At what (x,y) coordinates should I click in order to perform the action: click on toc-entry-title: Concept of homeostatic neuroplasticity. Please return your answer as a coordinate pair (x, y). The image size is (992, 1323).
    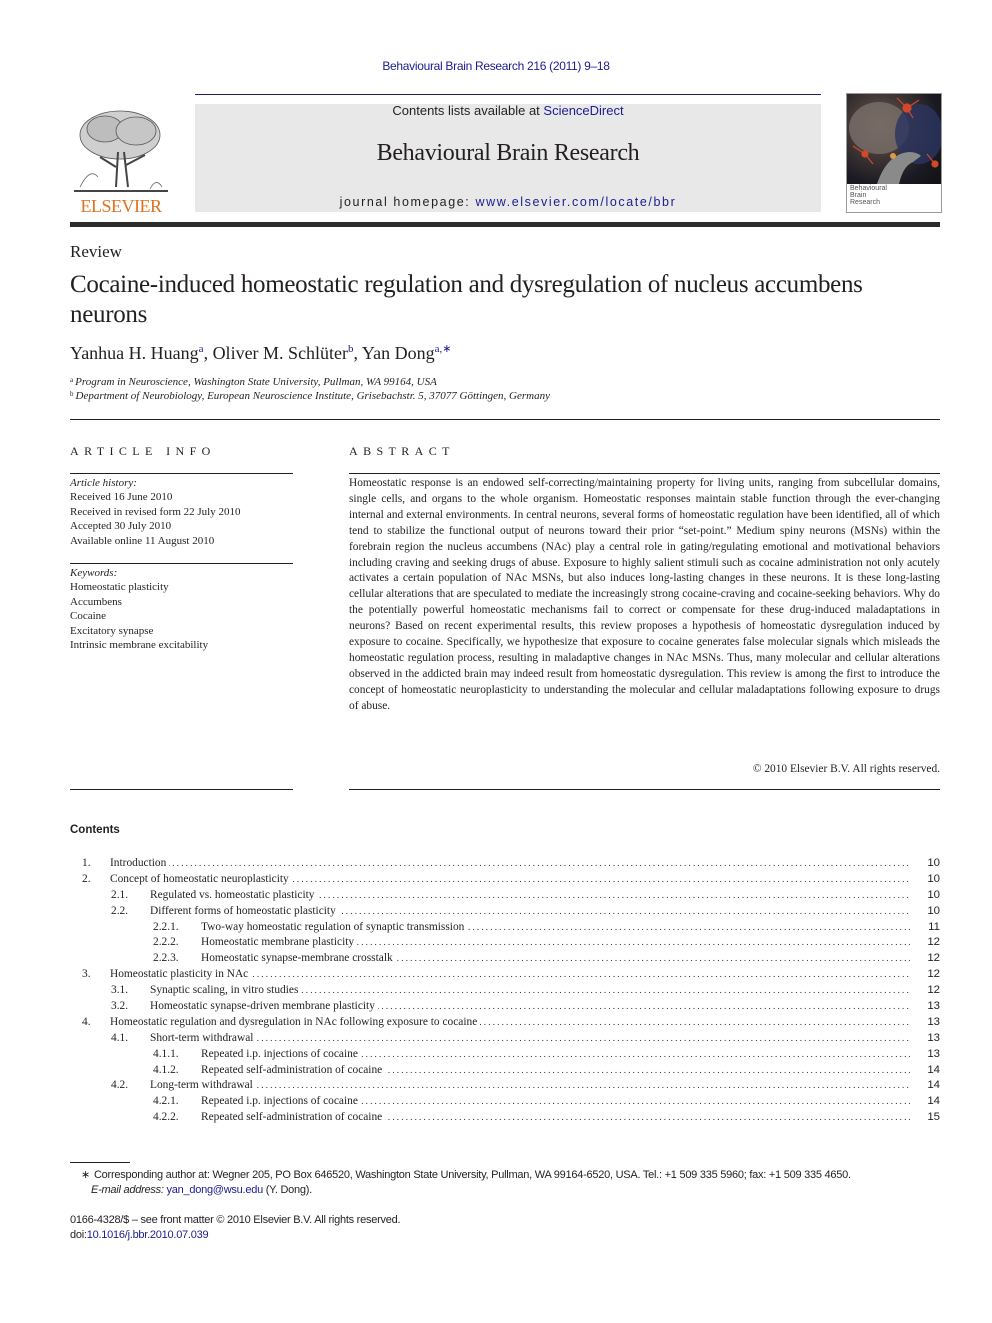
    Looking at the image, I should click on (201, 878).